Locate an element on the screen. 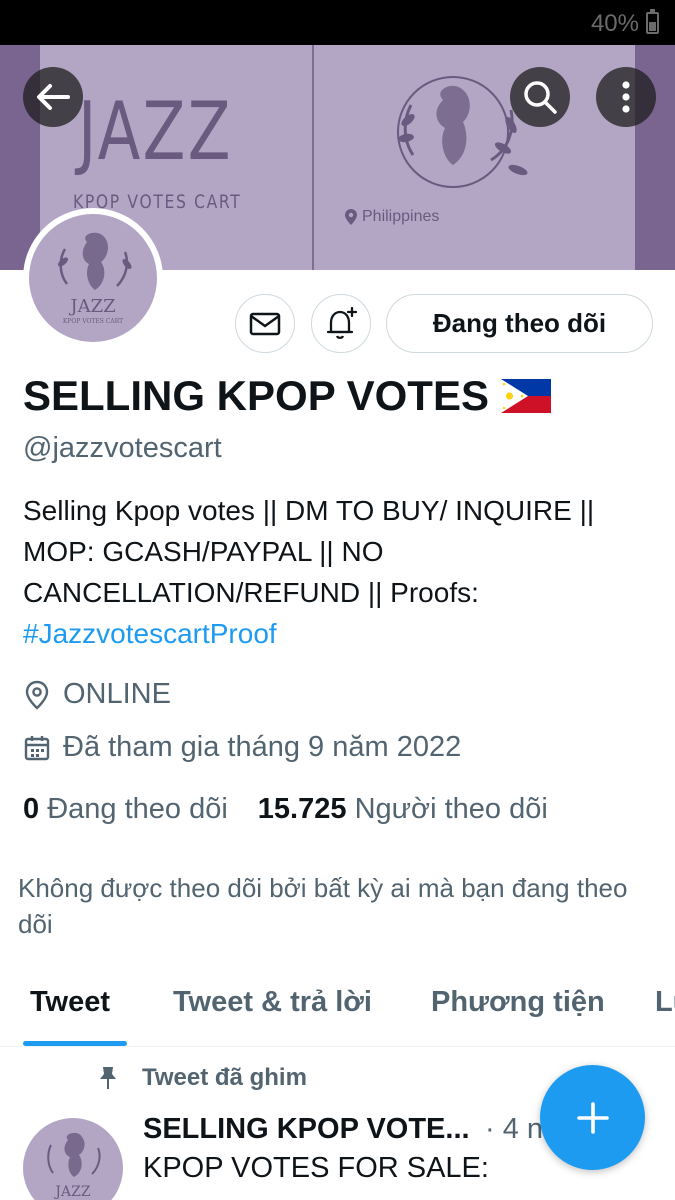 The image size is (675, 1200). active-tab-indicator is located at coordinates (75, 1043).